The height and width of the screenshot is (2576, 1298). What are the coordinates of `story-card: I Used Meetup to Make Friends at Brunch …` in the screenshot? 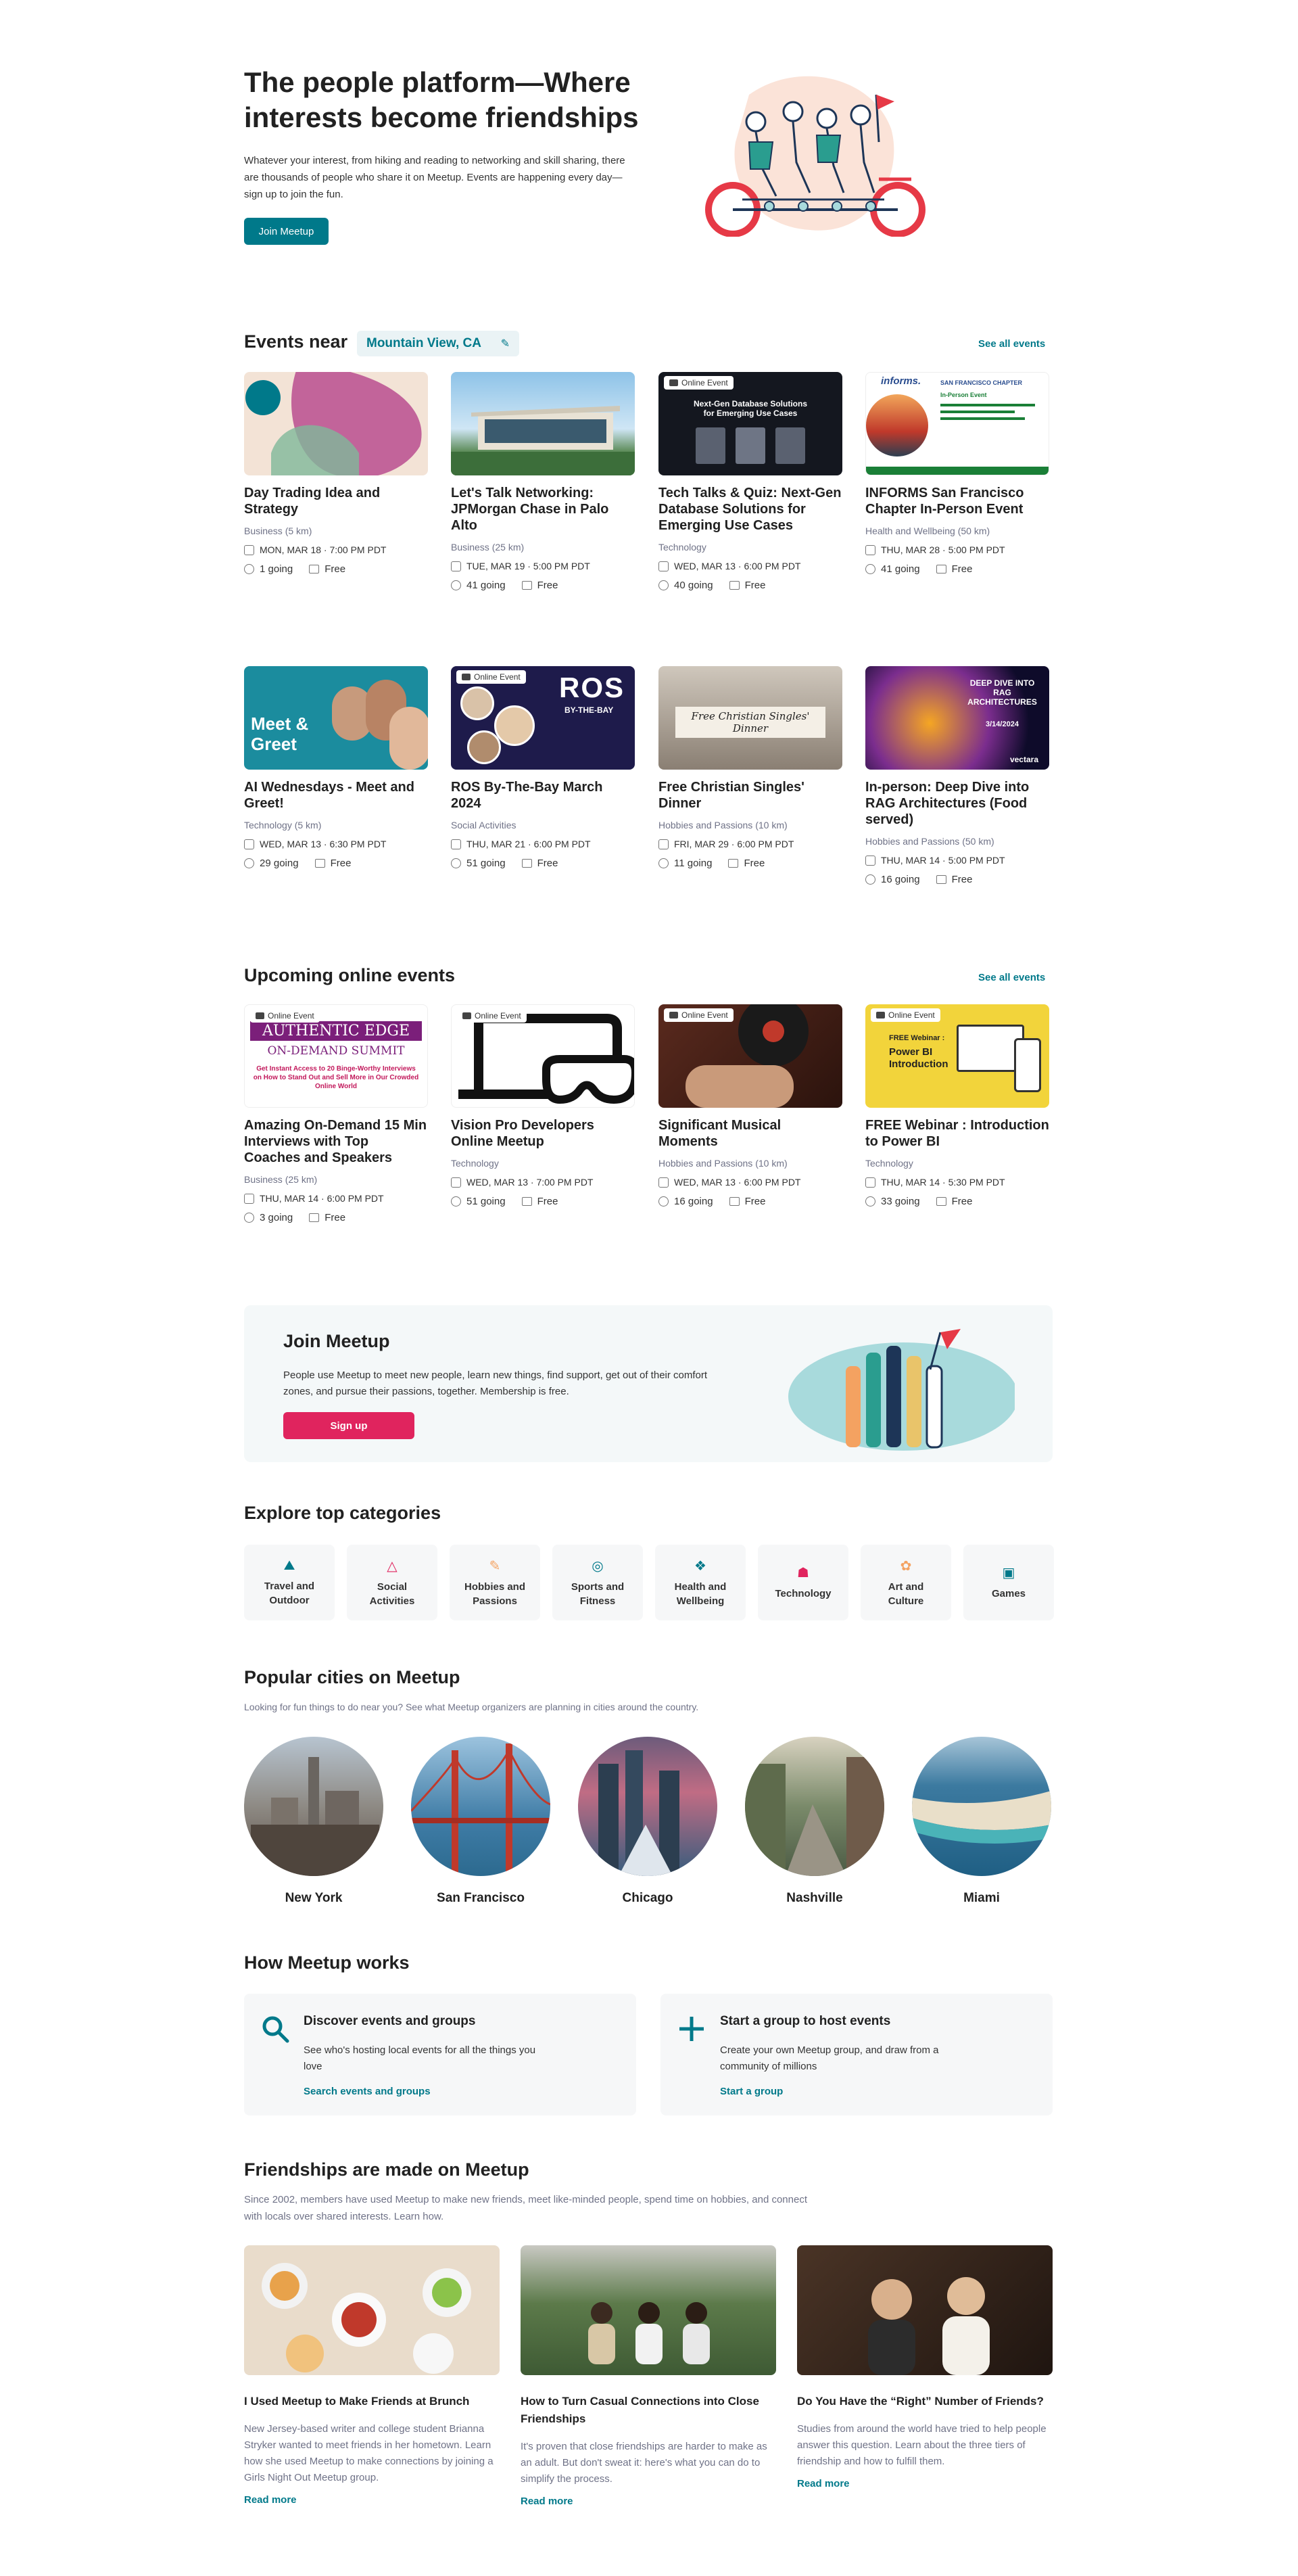 It's located at (372, 2375).